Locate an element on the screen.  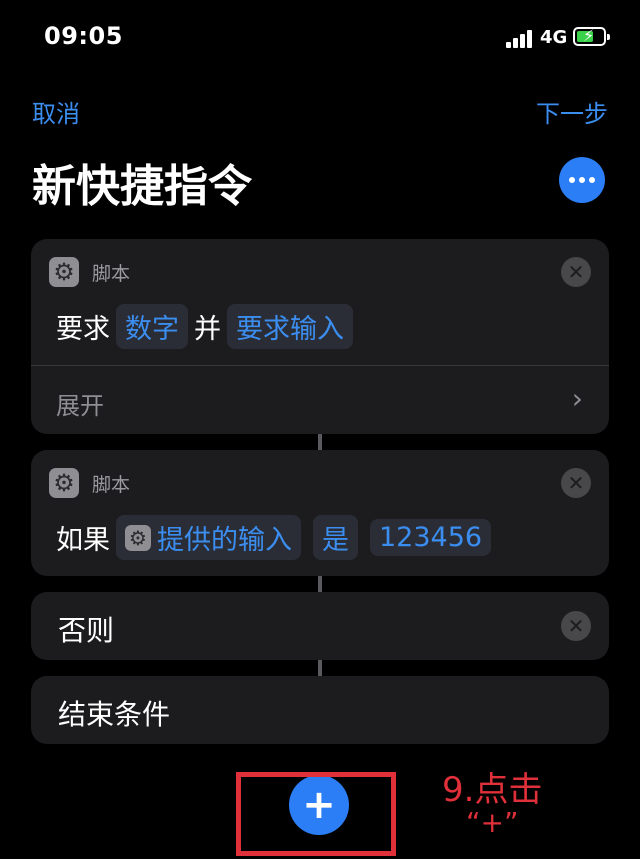
otherwise-label: 否则 is located at coordinates (86, 630).